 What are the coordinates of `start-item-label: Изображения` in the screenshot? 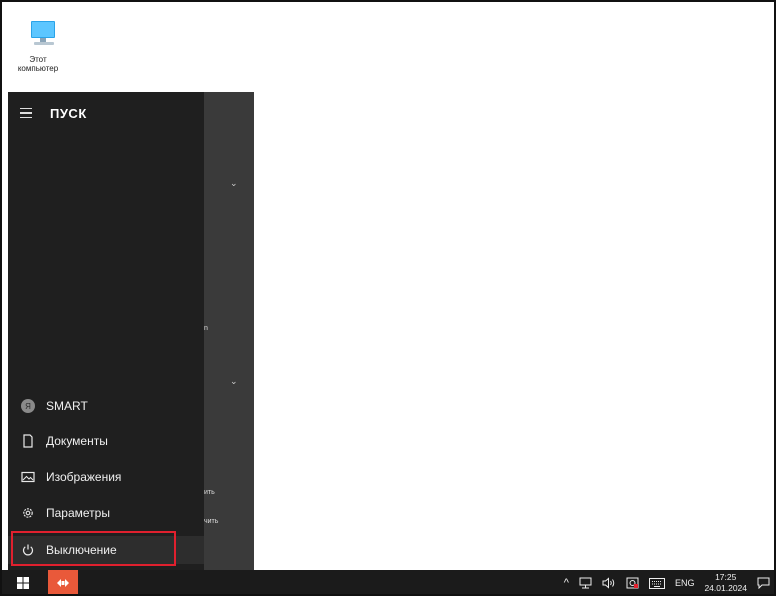 It's located at (84, 477).